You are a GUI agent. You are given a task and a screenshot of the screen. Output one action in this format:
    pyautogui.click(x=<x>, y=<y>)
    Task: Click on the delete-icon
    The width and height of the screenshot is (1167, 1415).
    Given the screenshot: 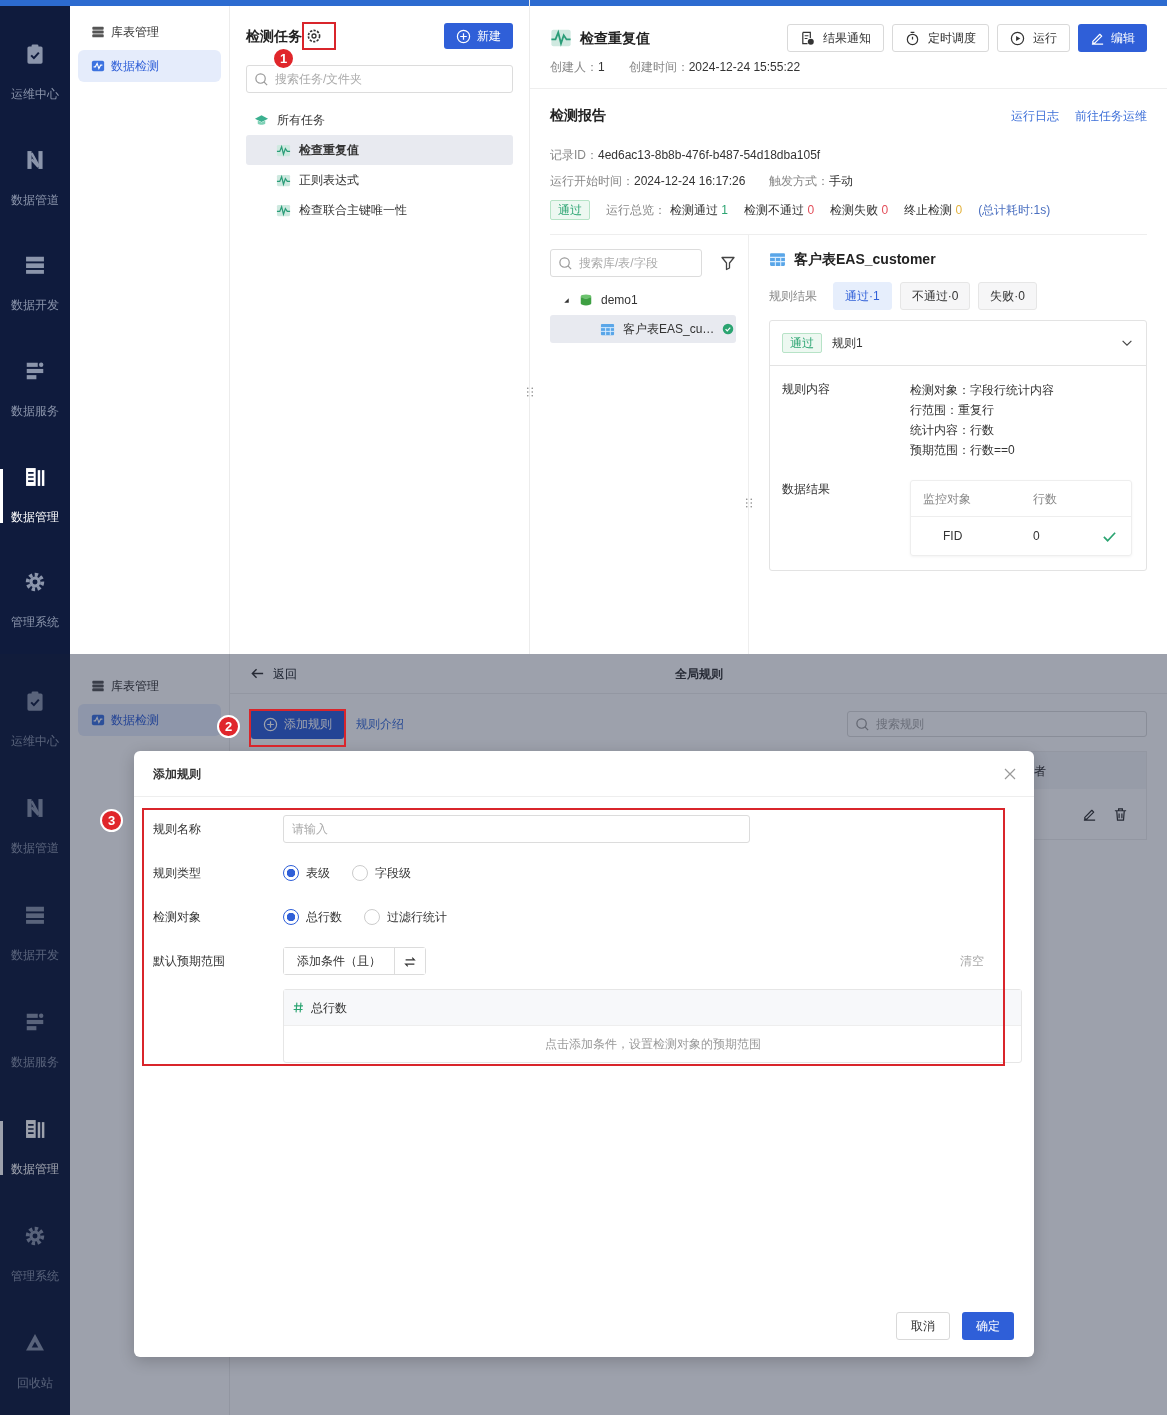 What is the action you would take?
    pyautogui.click(x=1120, y=814)
    